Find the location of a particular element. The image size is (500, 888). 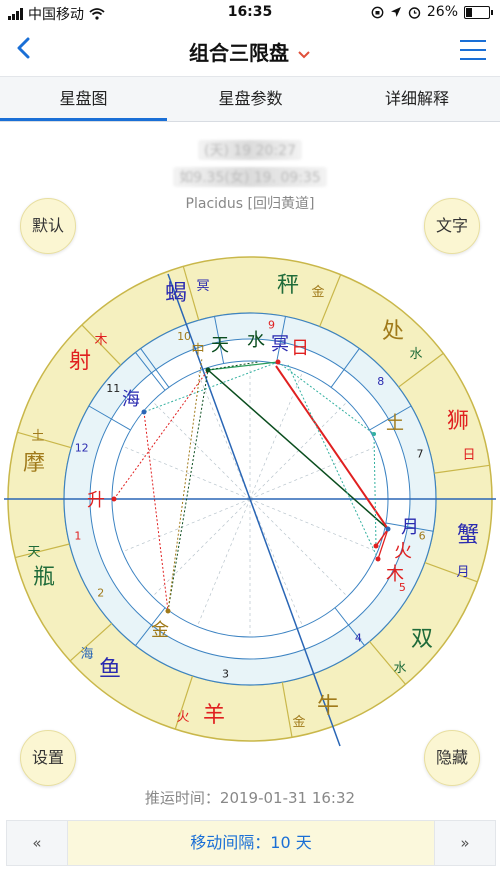

footer-controls: « 移动间隔：10 天 » is located at coordinates (251, 843).